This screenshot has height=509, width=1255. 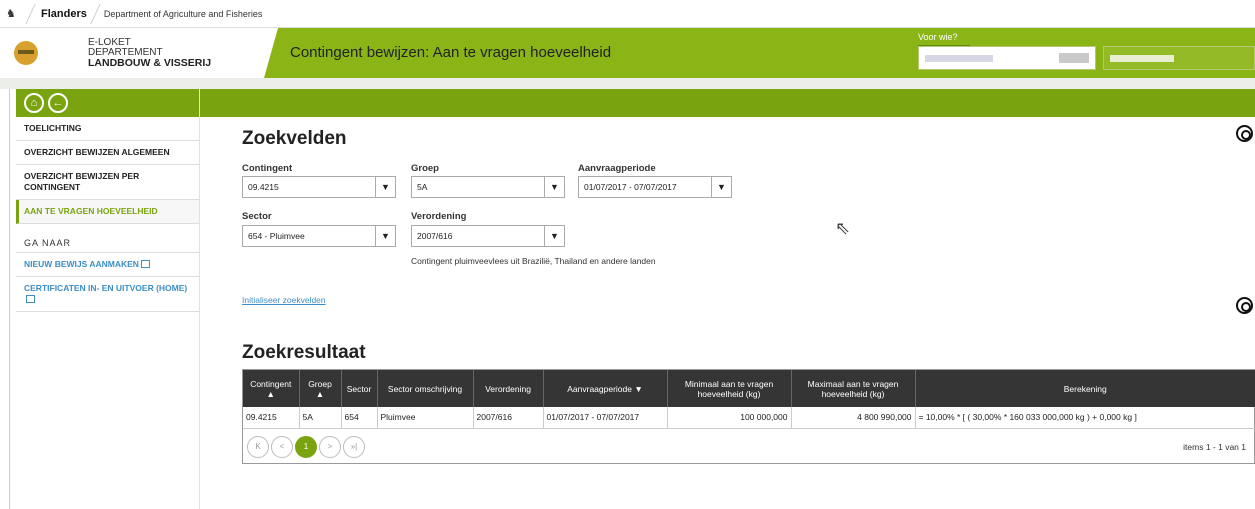 I want to click on sidebar-item-toelichting: TOELICHTING, so click(x=107, y=129).